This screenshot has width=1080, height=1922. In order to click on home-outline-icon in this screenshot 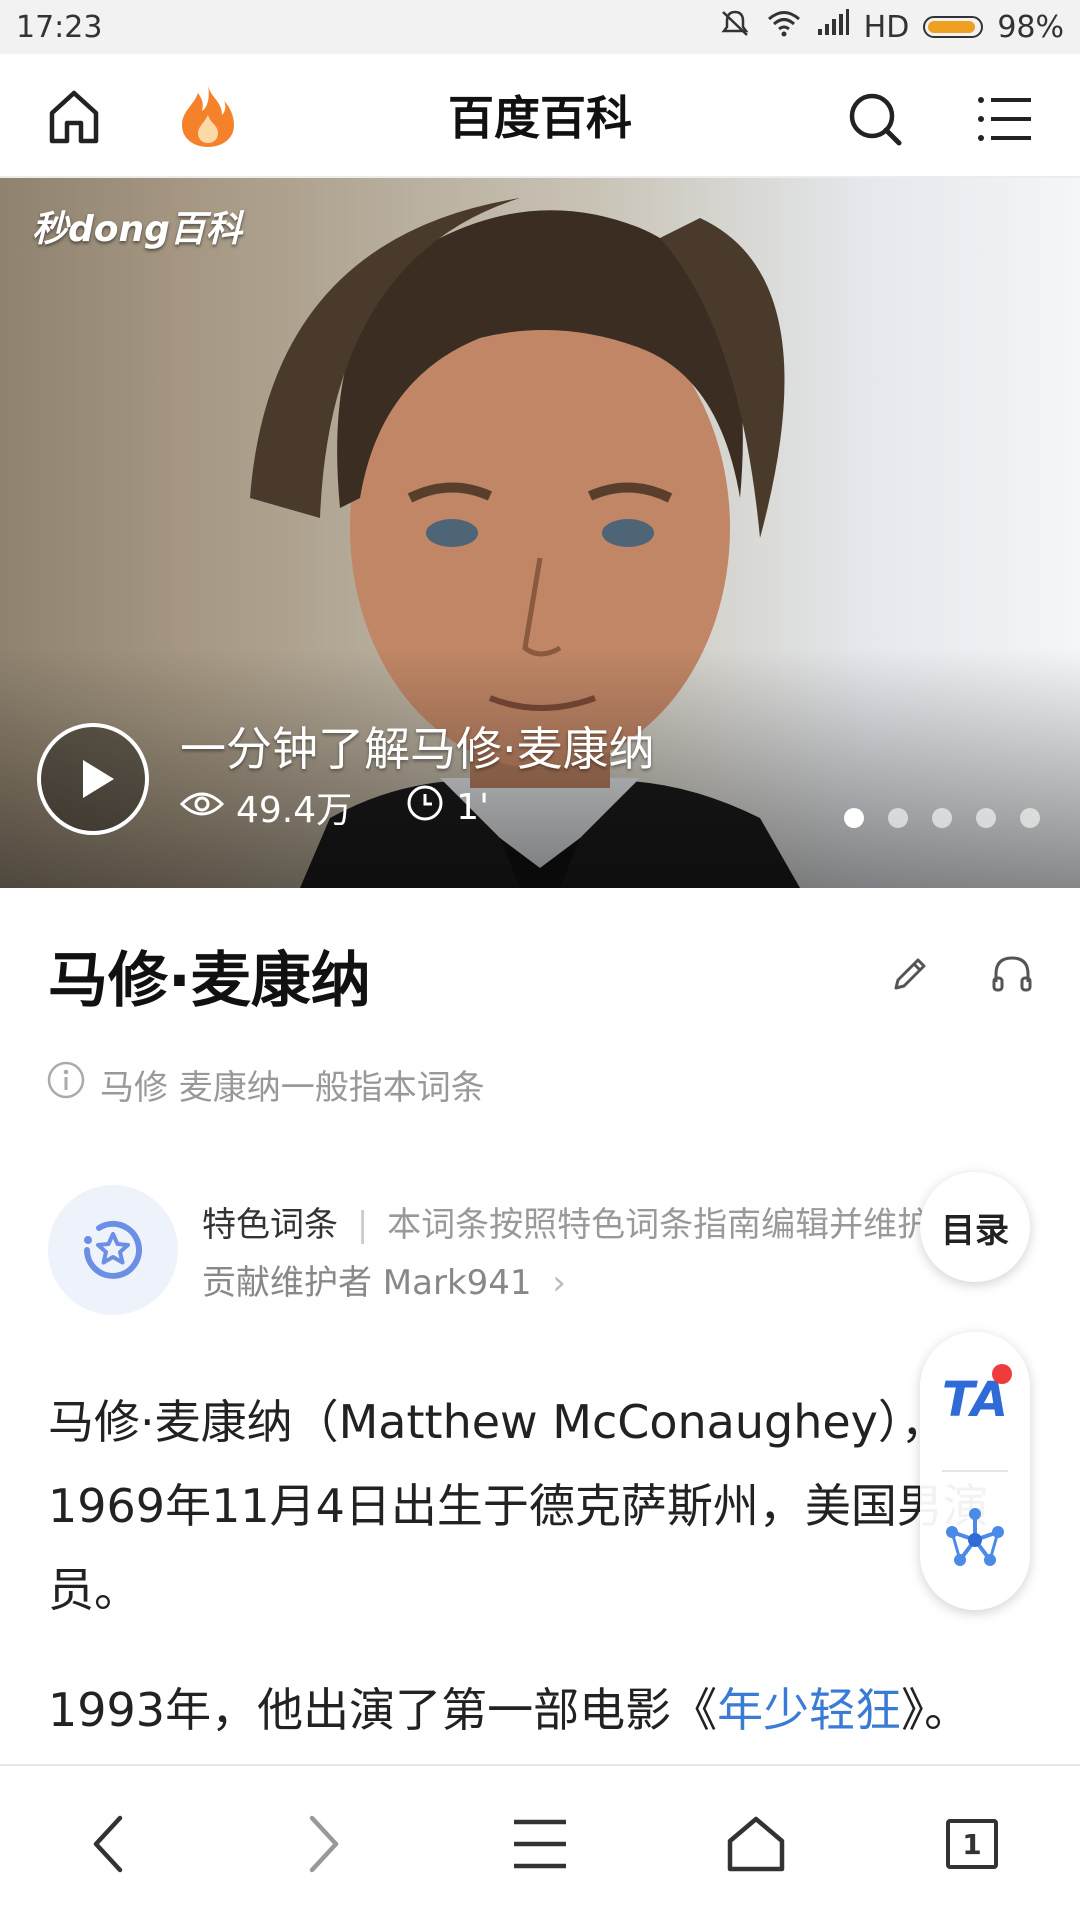, I will do `click(756, 1844)`.